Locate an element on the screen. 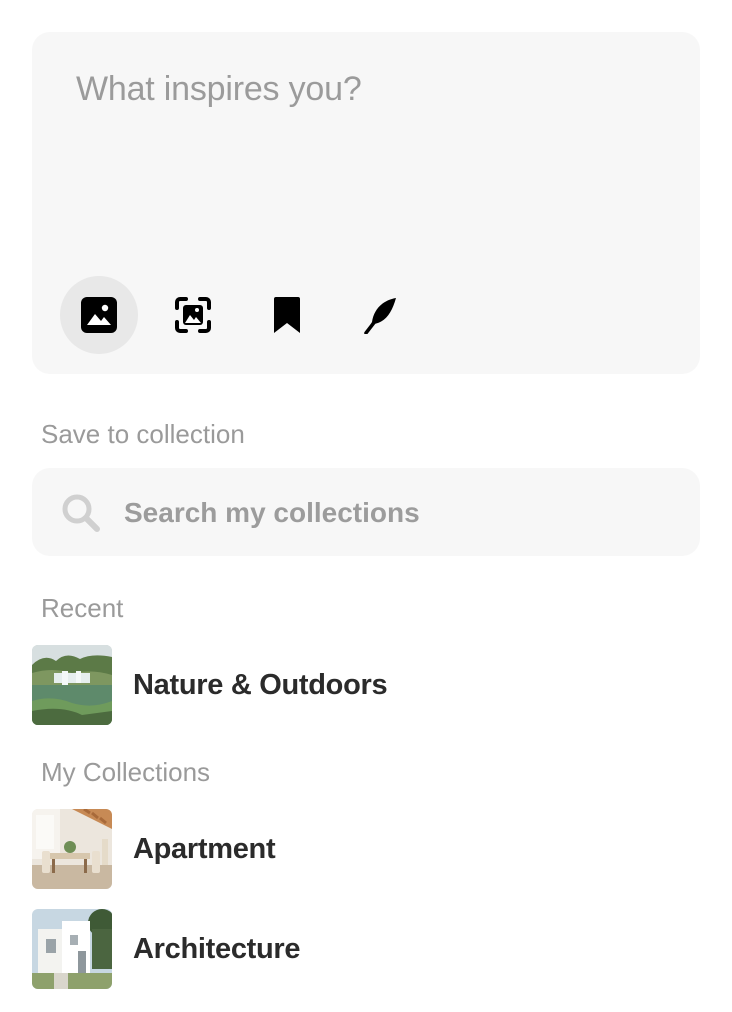  scan-image-icon is located at coordinates (193, 315).